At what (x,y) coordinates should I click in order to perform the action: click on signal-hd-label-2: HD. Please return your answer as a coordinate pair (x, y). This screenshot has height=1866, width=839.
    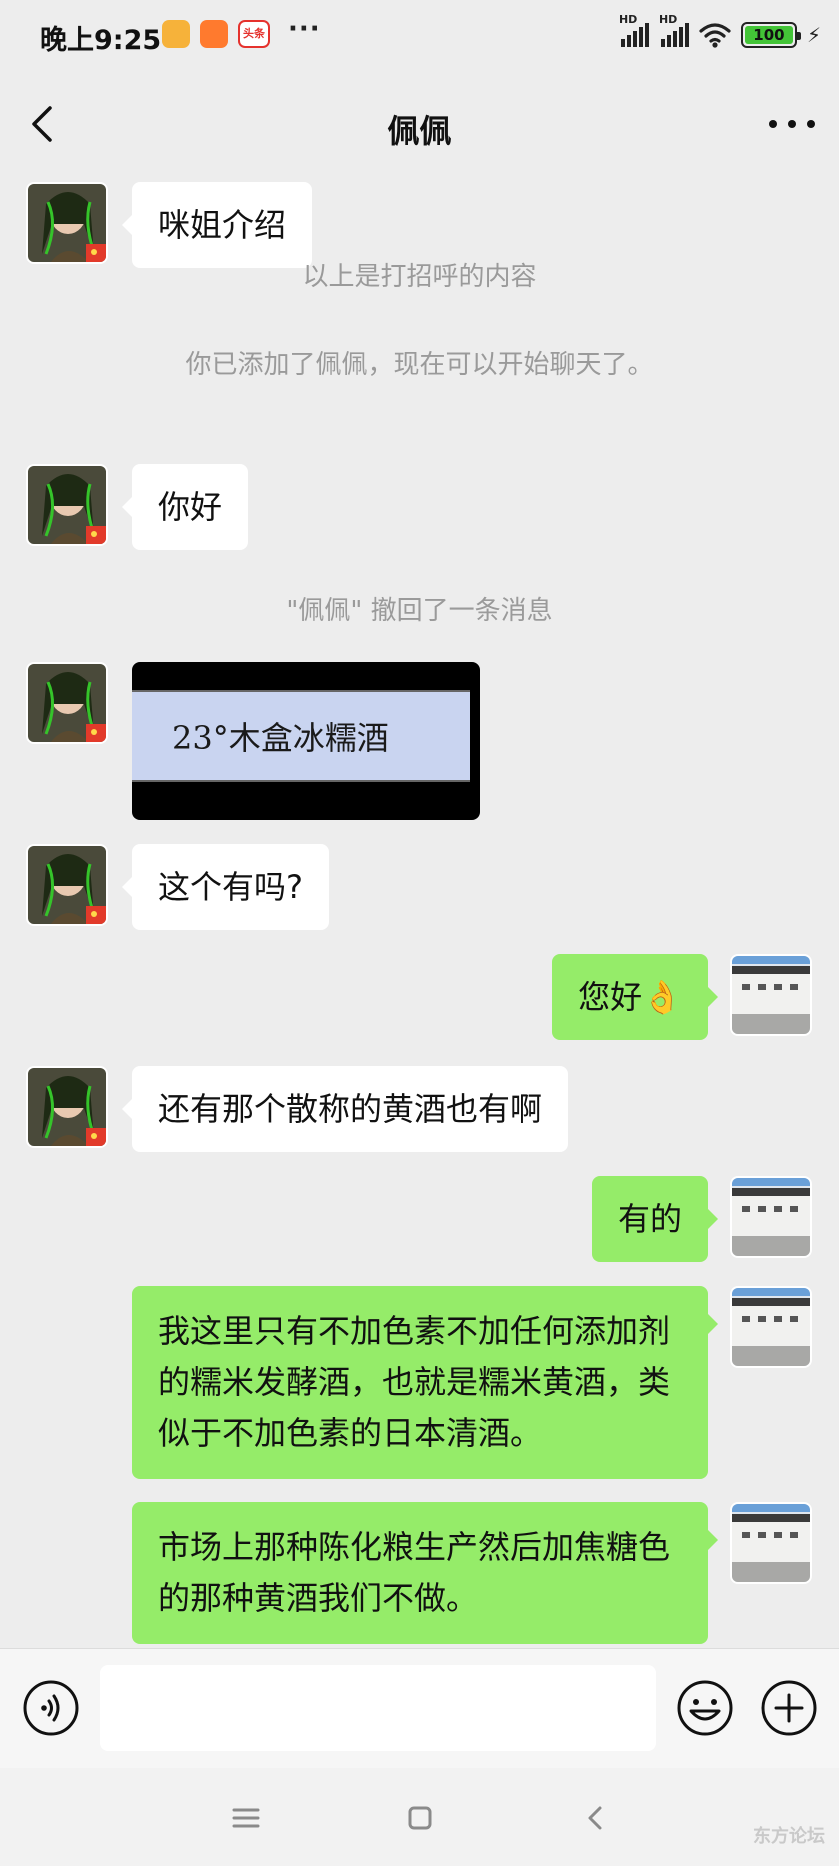
    Looking at the image, I should click on (668, 19).